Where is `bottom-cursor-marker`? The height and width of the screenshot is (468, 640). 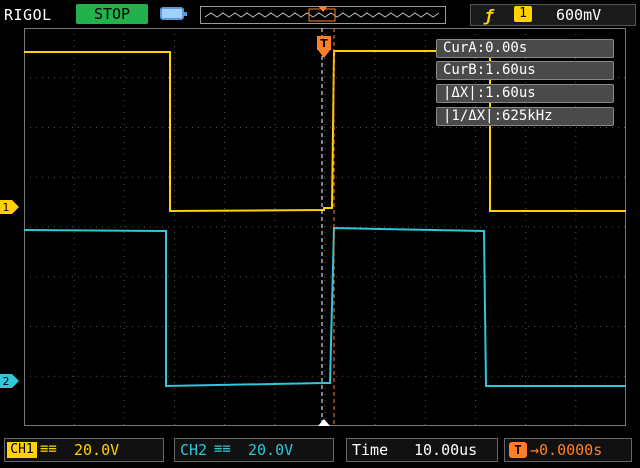
bottom-cursor-marker is located at coordinates (324, 422).